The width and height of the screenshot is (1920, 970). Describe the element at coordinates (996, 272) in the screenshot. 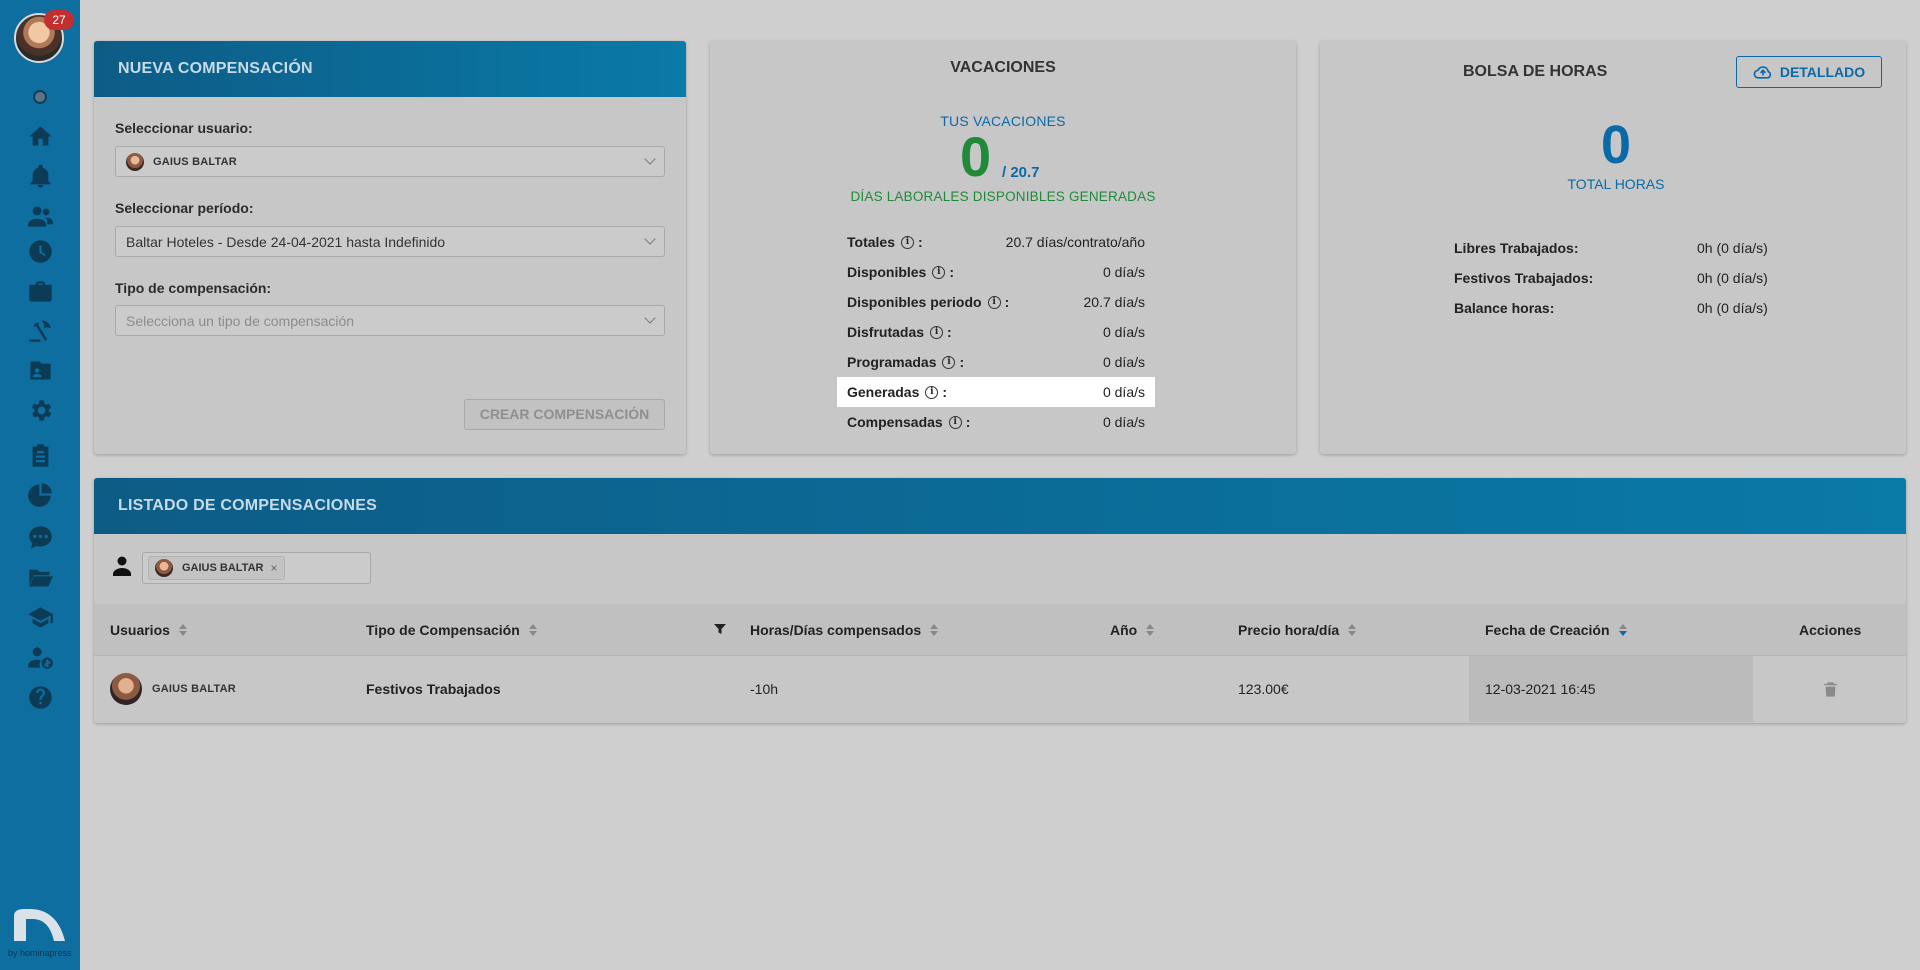

I see `vacation-row-disponibles: Disponibles i: 0 día/s` at that location.